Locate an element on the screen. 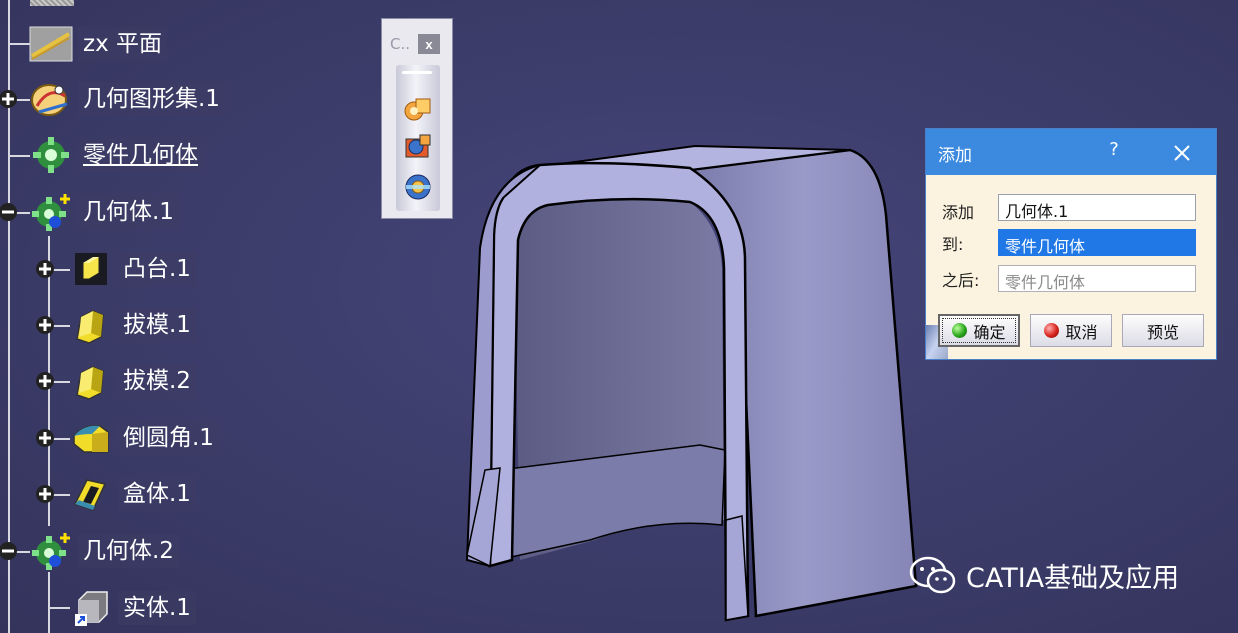 The height and width of the screenshot is (633, 1238). shell-icon is located at coordinates (91, 494).